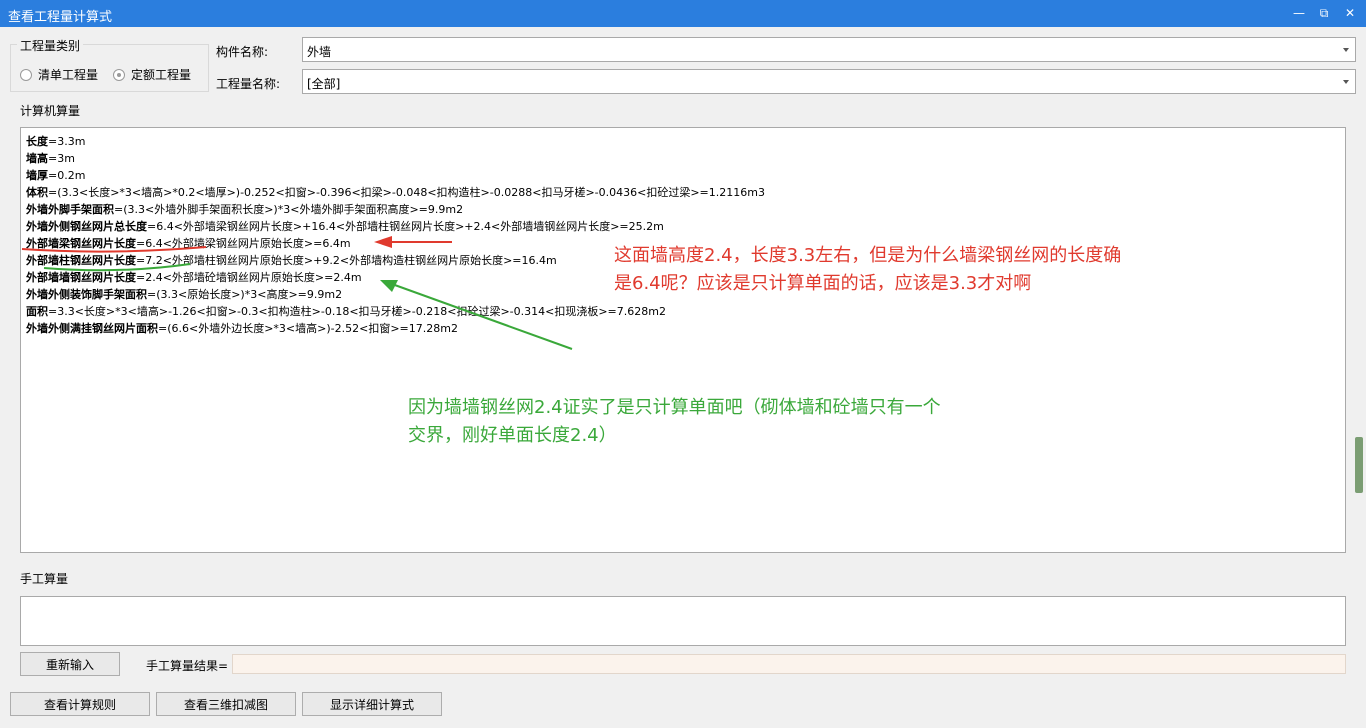  Describe the element at coordinates (249, 277) in the screenshot. I see `calc-line-formula: =2.4<外部墙砼墙钢丝网片原始长度>=2.4m` at that location.